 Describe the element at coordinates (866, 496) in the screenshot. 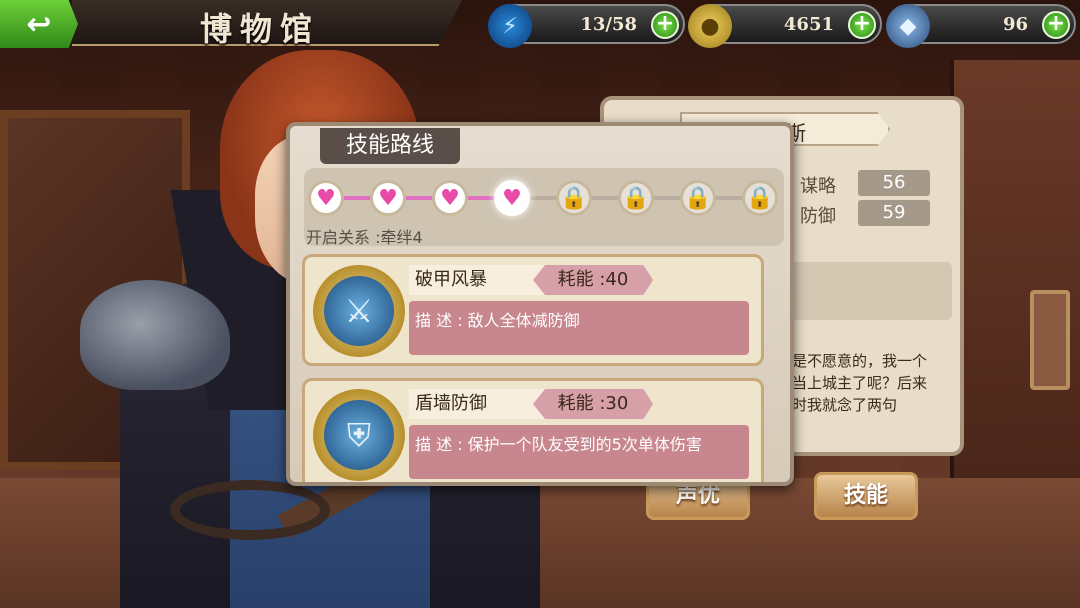

I see `skill-button: 技能` at that location.